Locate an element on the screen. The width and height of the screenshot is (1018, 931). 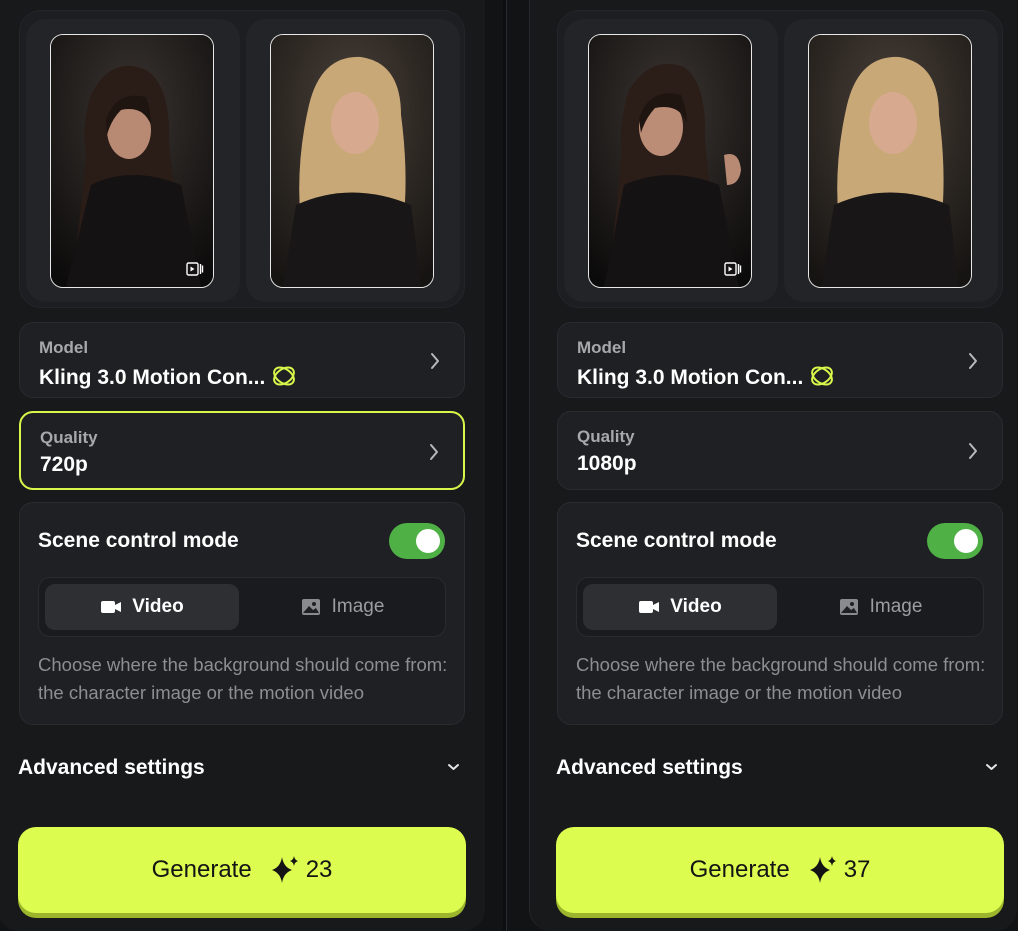
quality-value: 1080p is located at coordinates (607, 463).